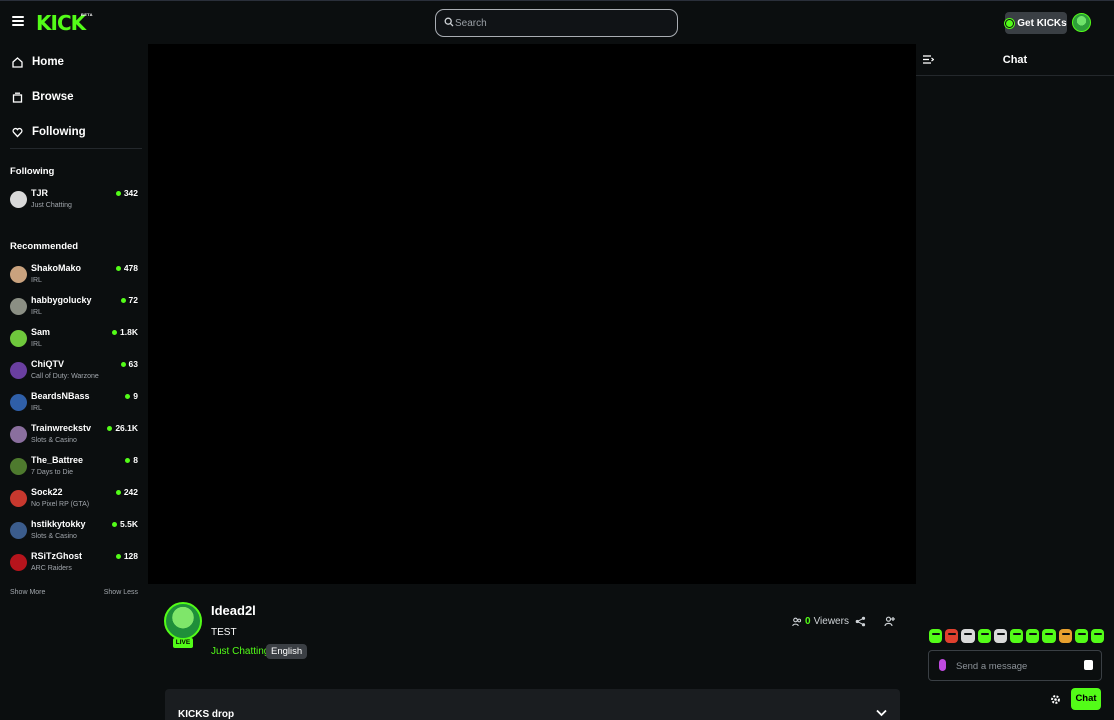 Image resolution: width=1114 pixels, height=720 pixels. What do you see at coordinates (130, 268) in the screenshot?
I see `viewer-count: 478` at bounding box center [130, 268].